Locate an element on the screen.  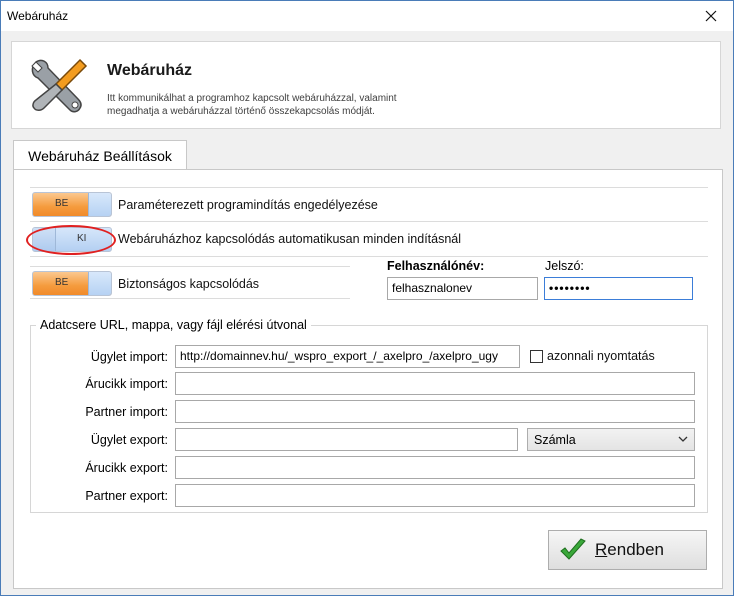
ok-button: Rendben is located at coordinates (627, 550).